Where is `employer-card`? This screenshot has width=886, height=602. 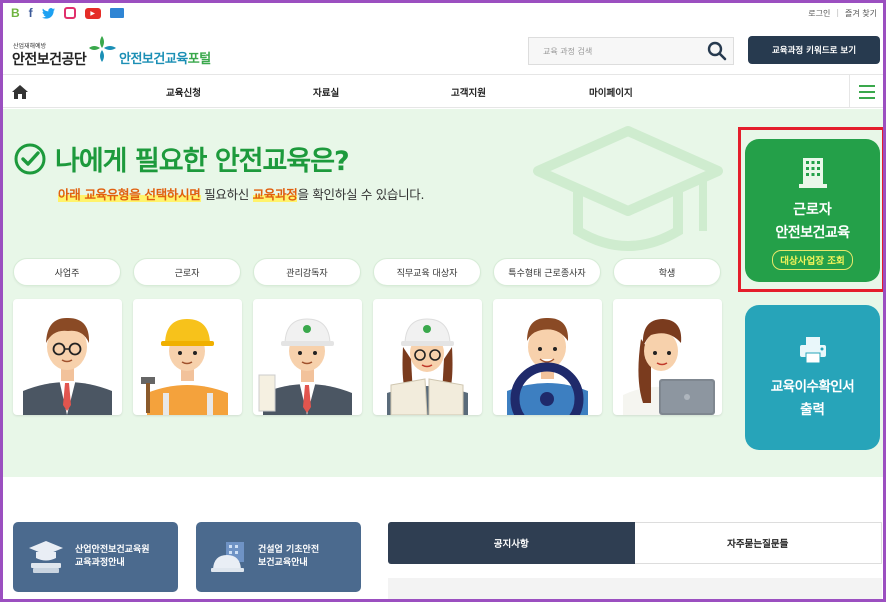 employer-card is located at coordinates (67, 357).